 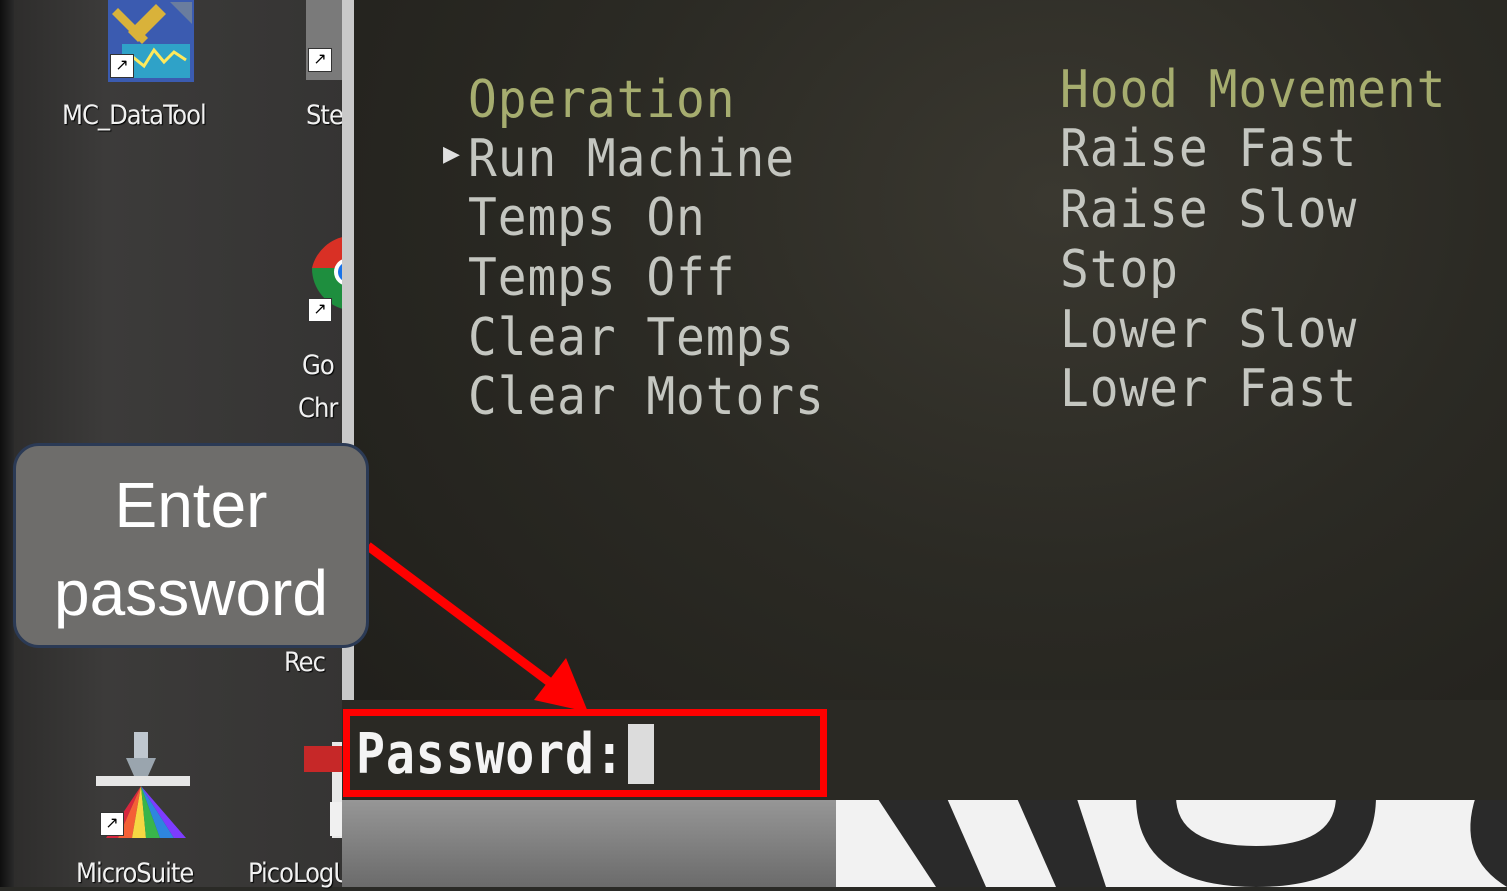 What do you see at coordinates (191, 545) in the screenshot?
I see `callout-enter-password: Enter password` at bounding box center [191, 545].